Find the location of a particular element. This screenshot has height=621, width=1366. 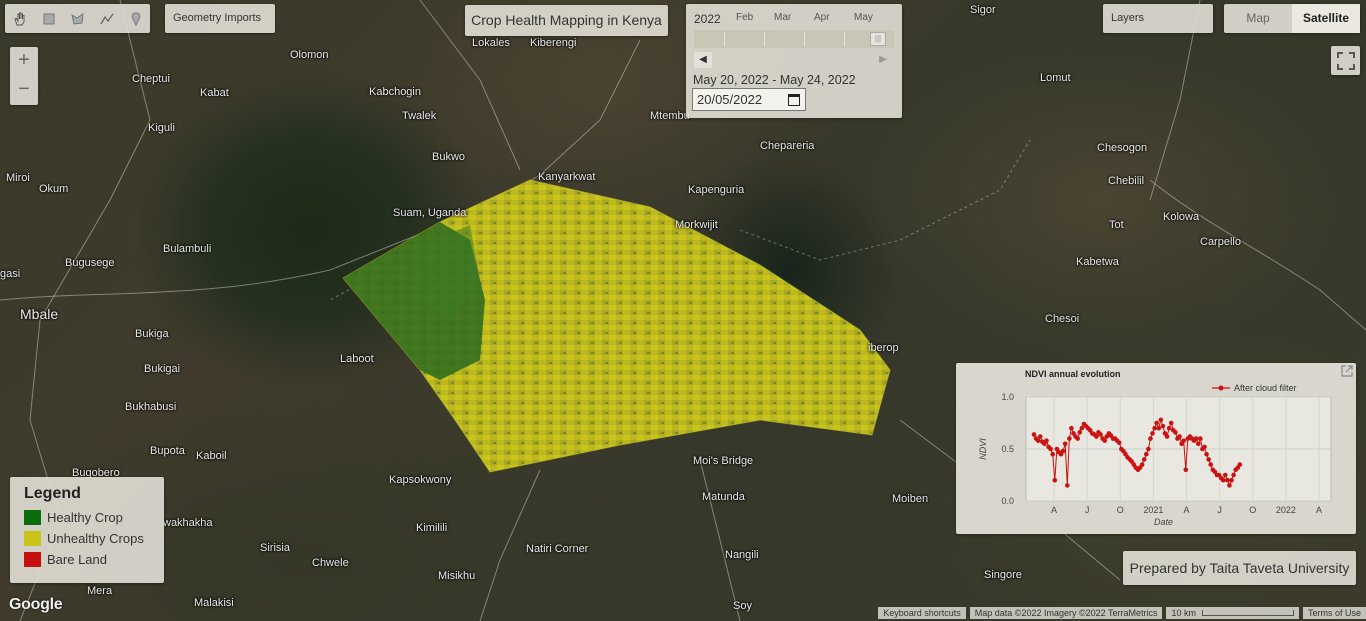

hand-icon is located at coordinates (19, 18).